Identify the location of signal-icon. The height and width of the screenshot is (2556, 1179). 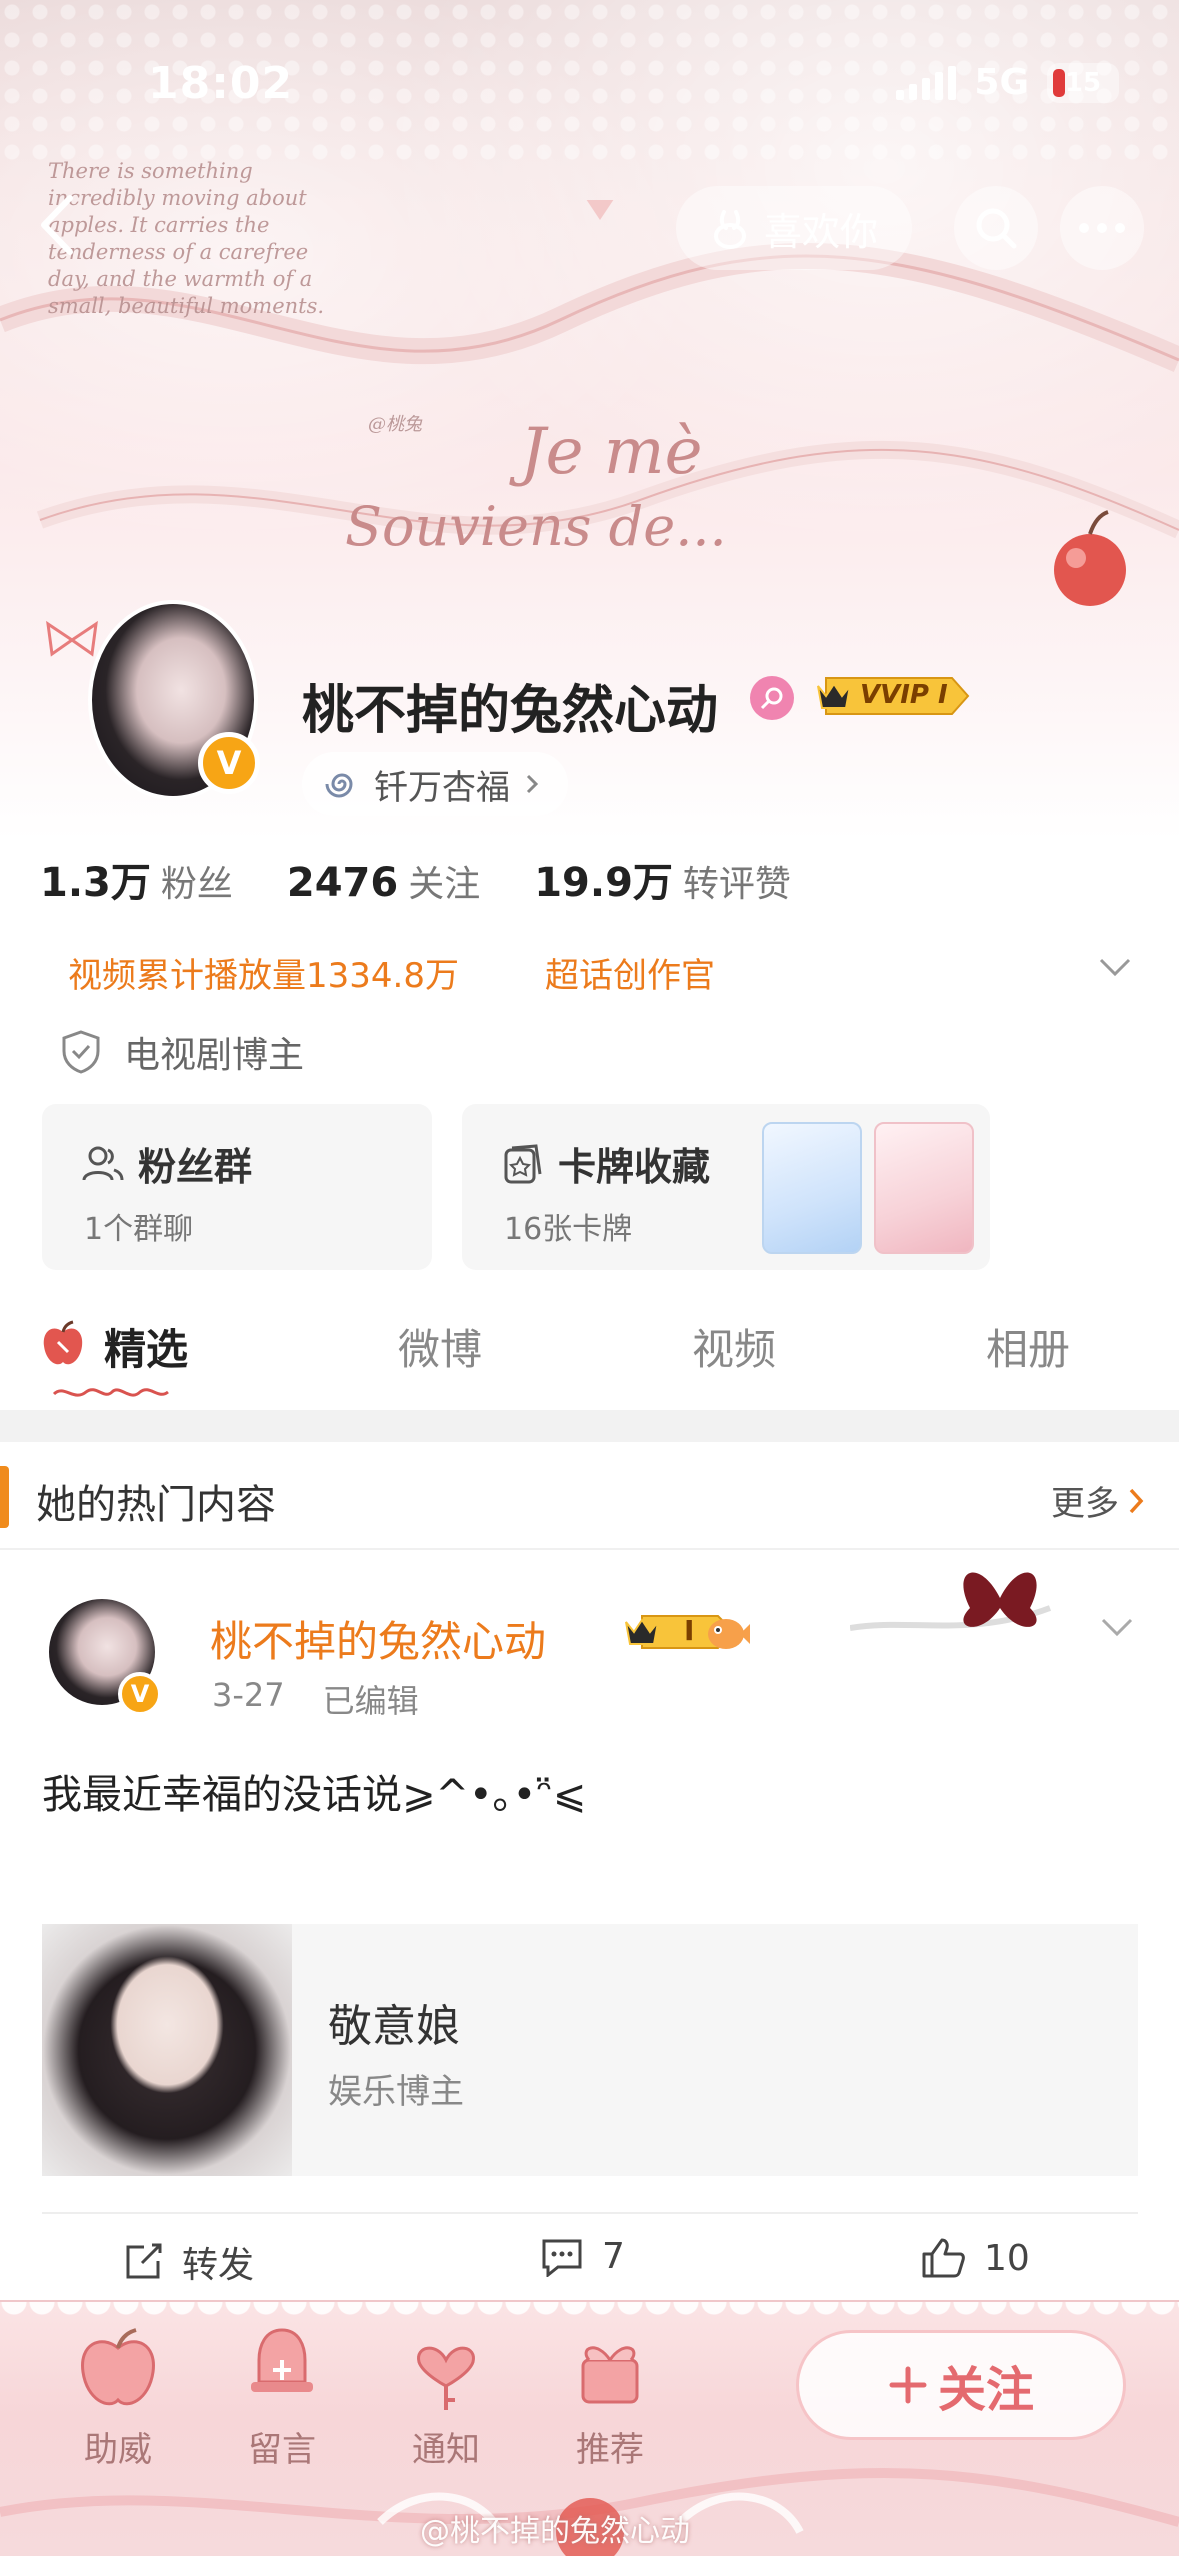
(926, 82).